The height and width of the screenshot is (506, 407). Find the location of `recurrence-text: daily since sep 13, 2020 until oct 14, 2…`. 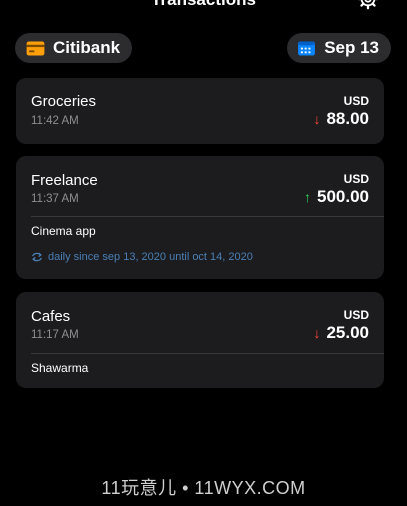

recurrence-text: daily since sep 13, 2020 until oct 14, 2… is located at coordinates (150, 257).